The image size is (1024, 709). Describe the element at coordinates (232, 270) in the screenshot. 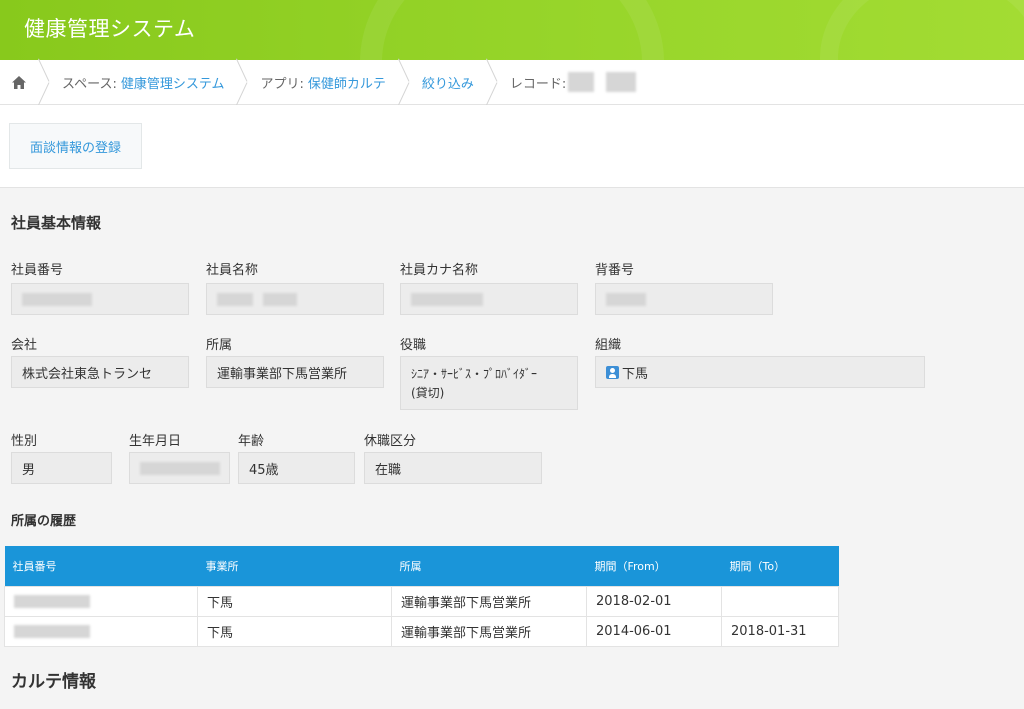

I see `employee-name-label: 社員名称` at that location.